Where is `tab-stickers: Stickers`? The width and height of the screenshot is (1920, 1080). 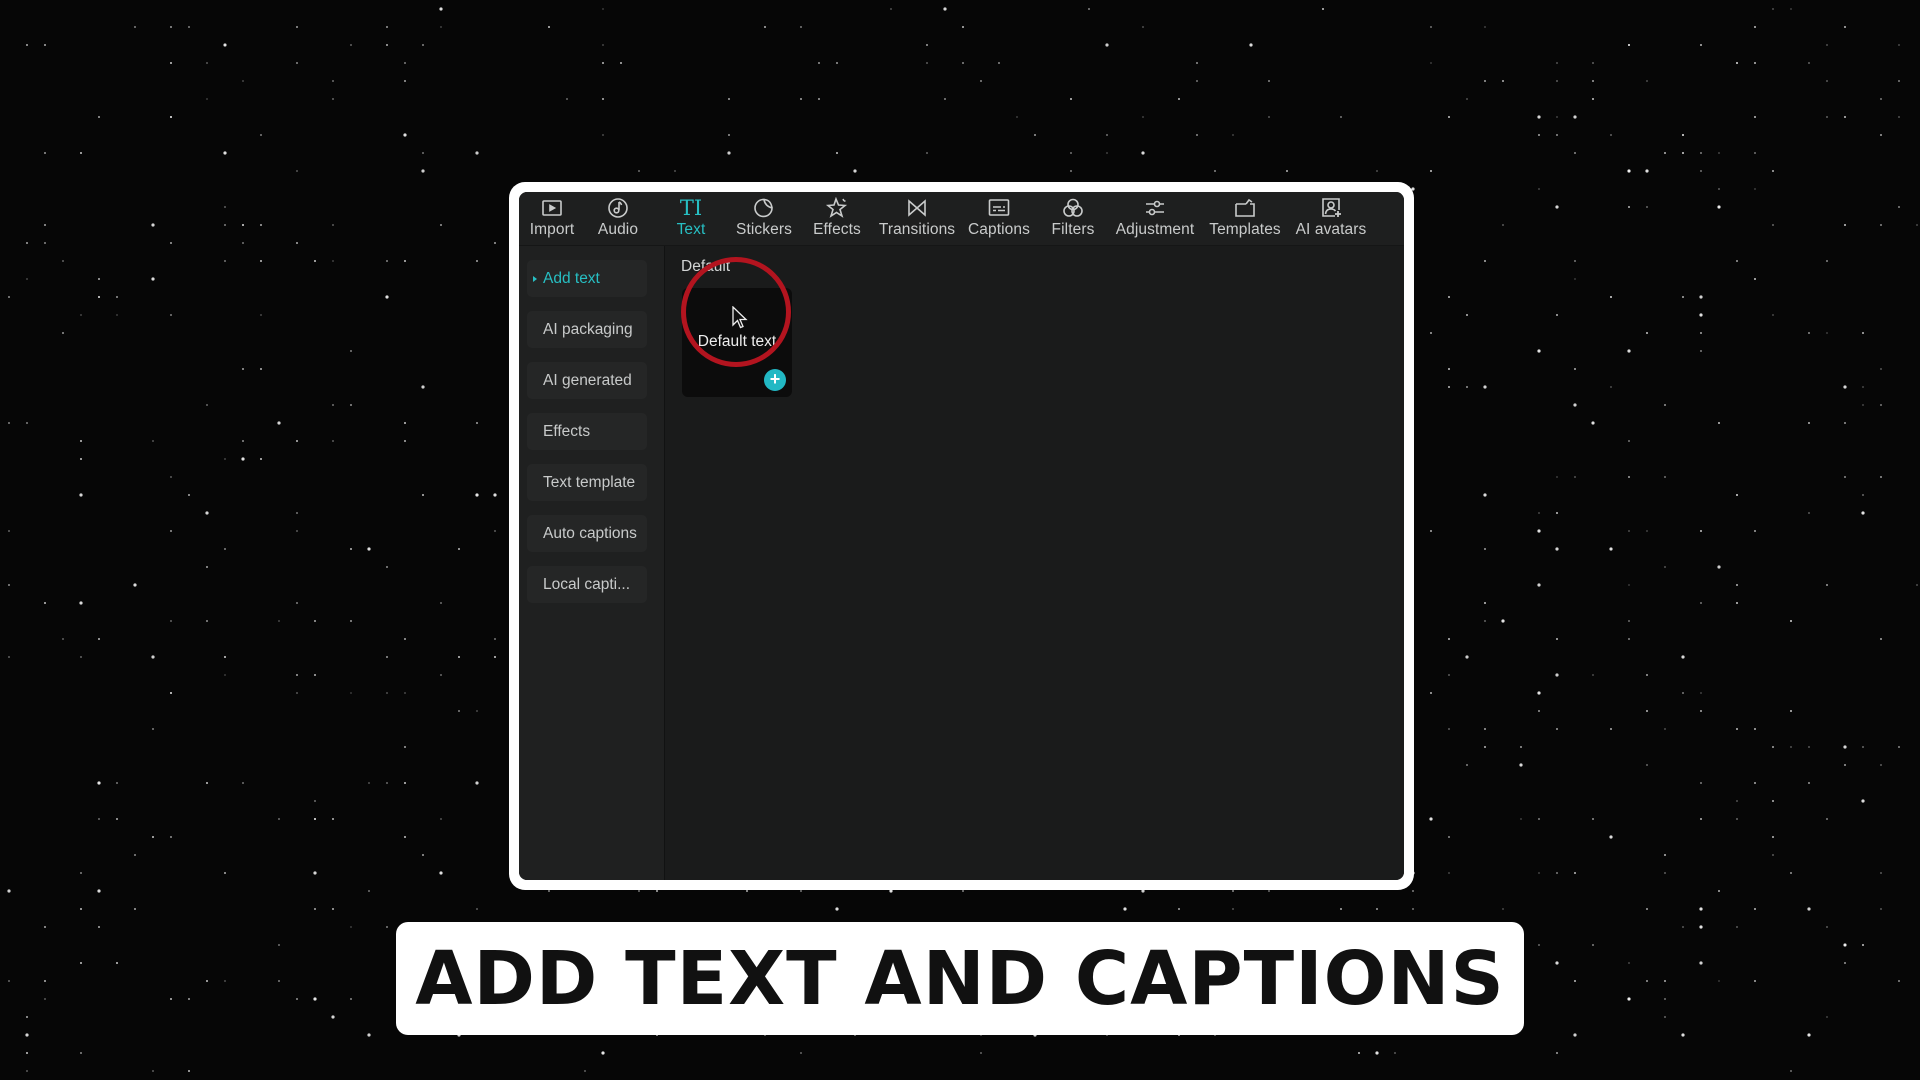 tab-stickers: Stickers is located at coordinates (764, 216).